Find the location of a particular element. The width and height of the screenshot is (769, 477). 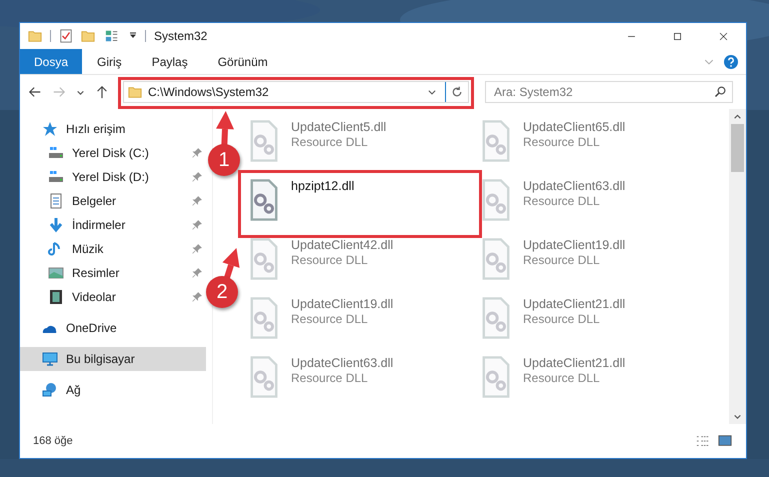

sidebar-item: Bu bilgisayar is located at coordinates (113, 359).